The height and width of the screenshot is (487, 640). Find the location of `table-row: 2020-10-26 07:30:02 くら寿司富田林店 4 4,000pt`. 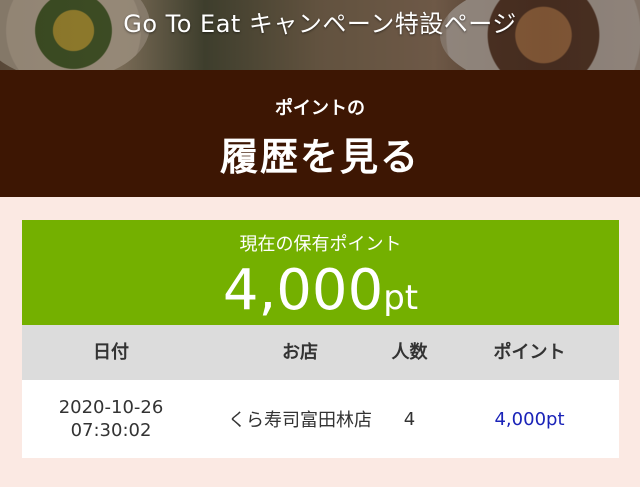

table-row: 2020-10-26 07:30:02 くら寿司富田林店 4 4,000pt is located at coordinates (320, 419).